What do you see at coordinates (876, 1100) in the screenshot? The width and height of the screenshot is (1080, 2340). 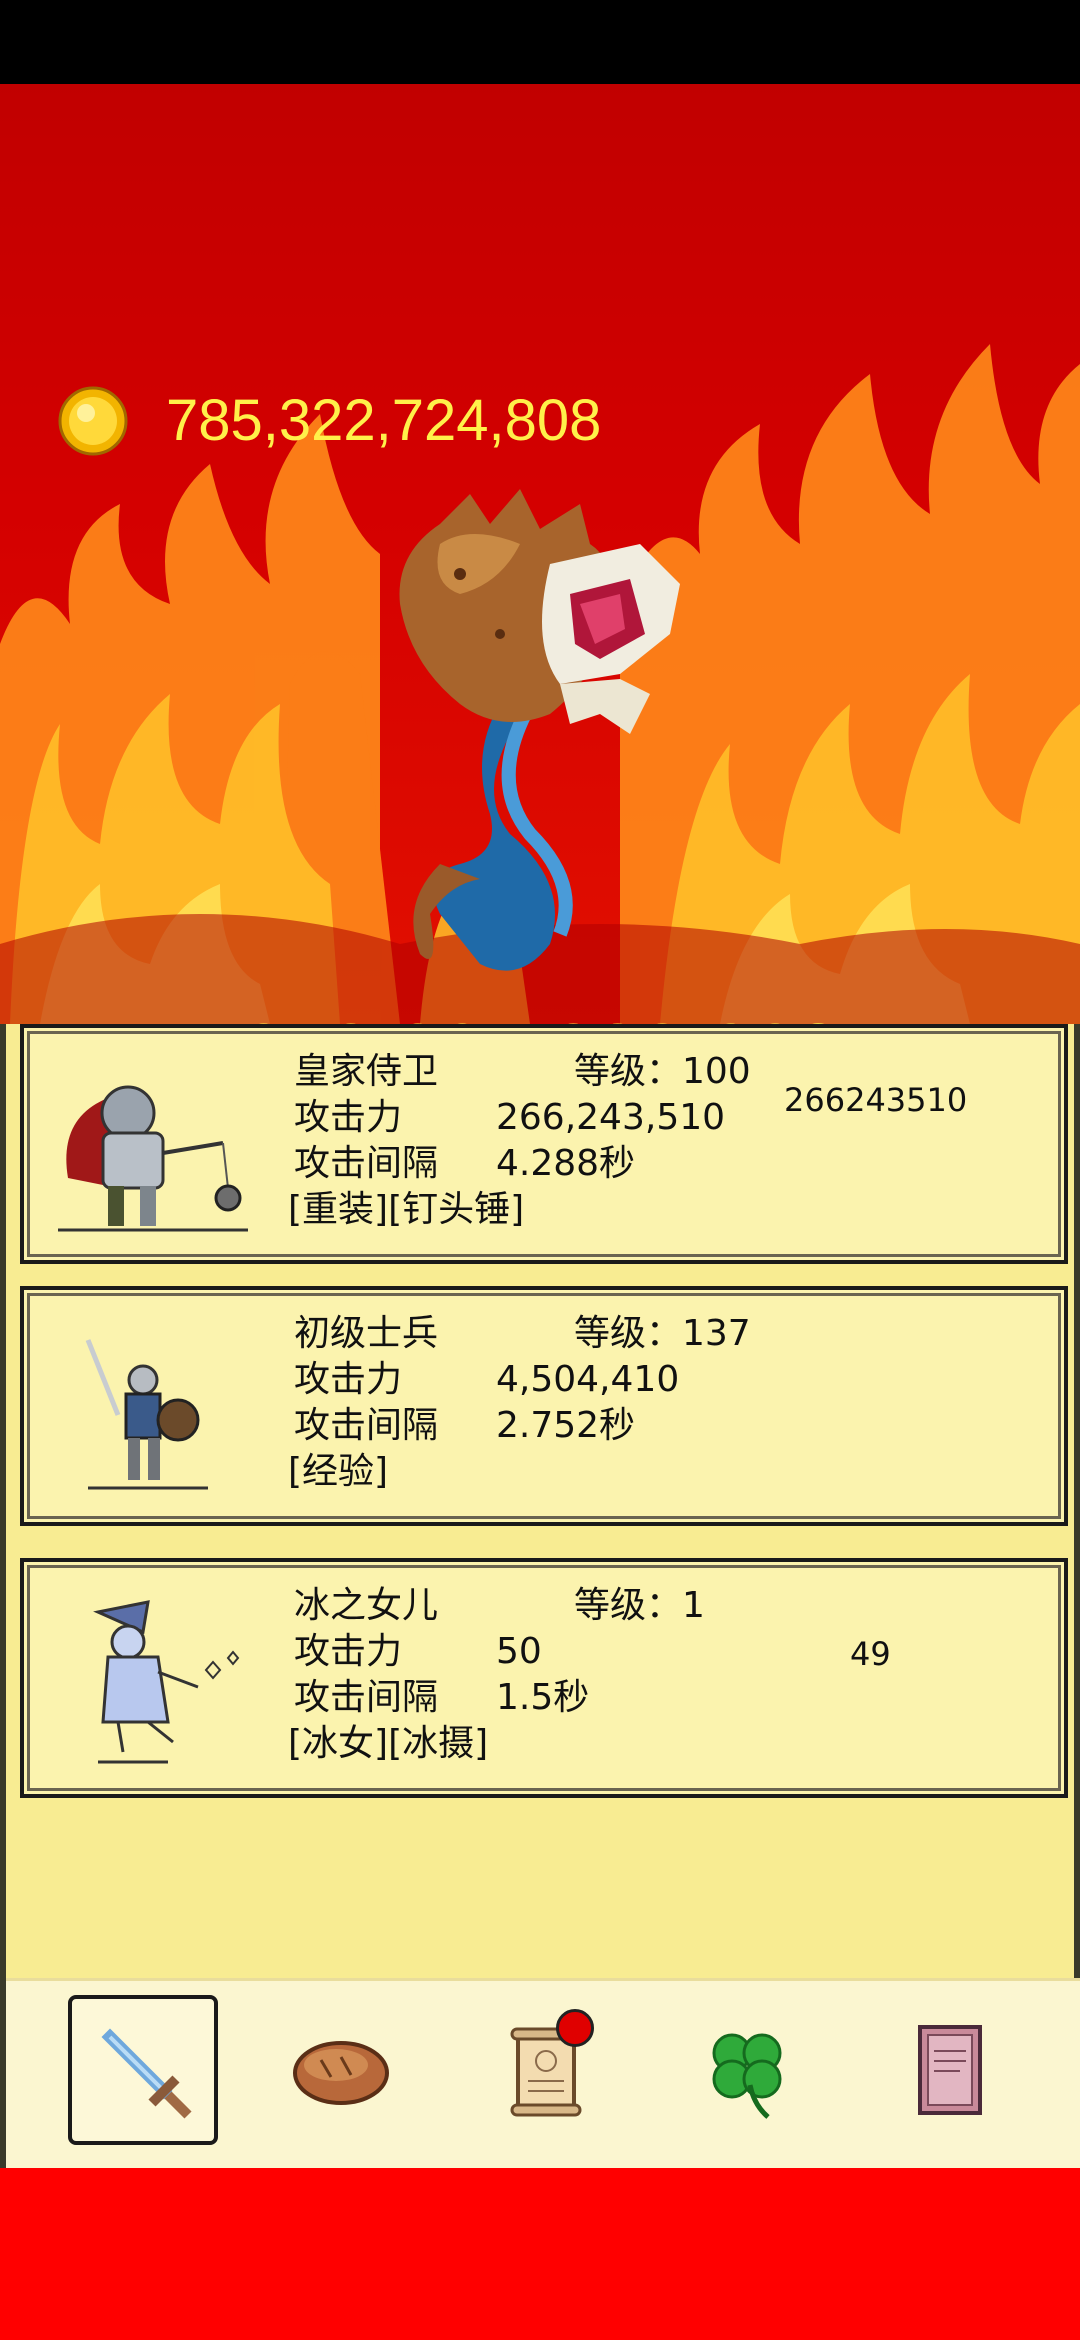 I see `damage-popup: 266243510` at bounding box center [876, 1100].